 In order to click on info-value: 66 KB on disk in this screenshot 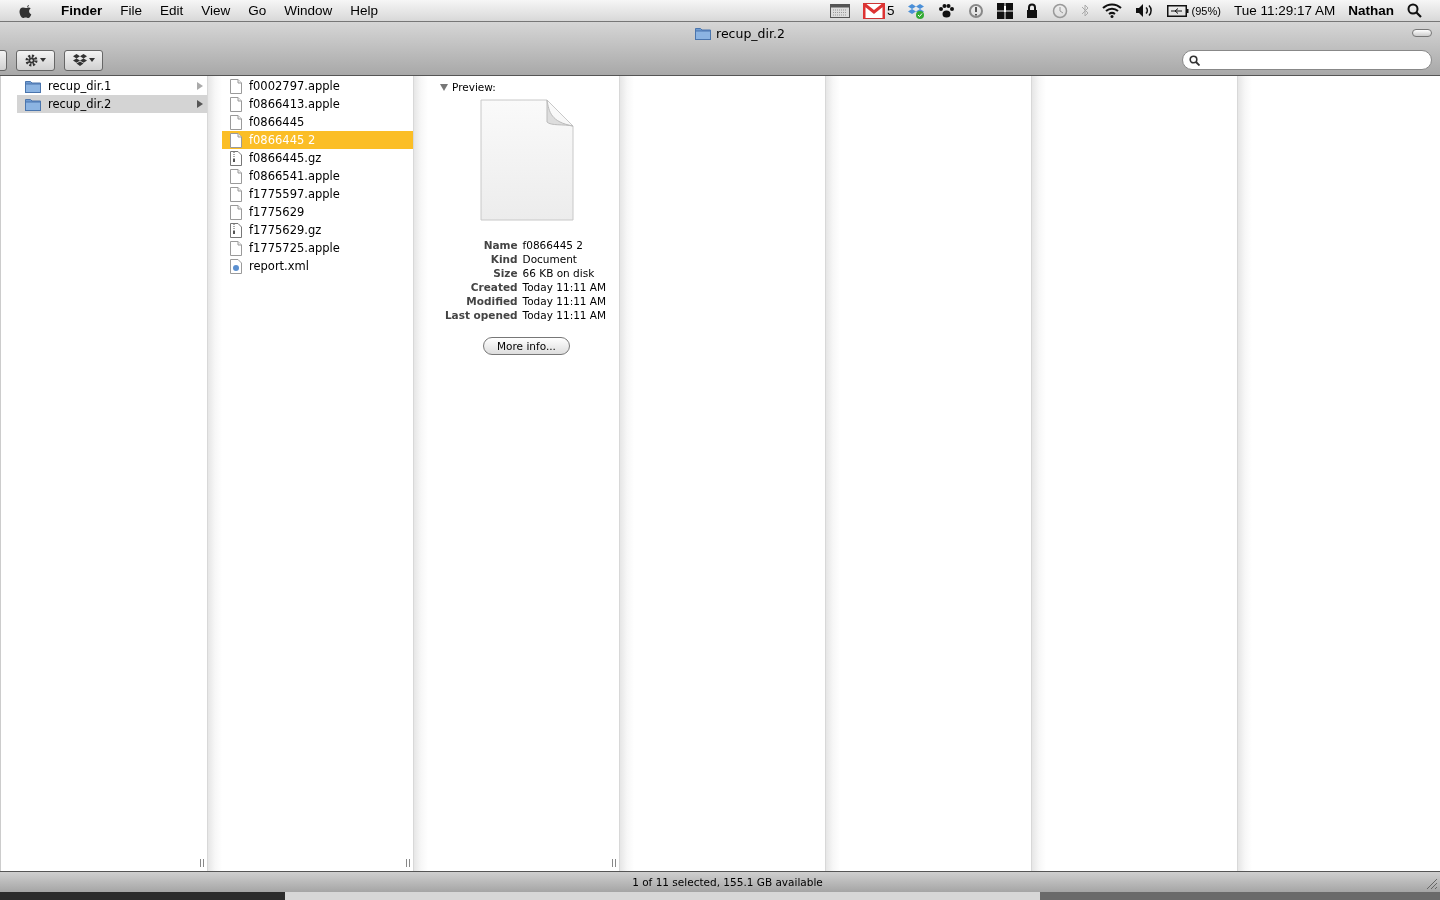, I will do `click(559, 273)`.